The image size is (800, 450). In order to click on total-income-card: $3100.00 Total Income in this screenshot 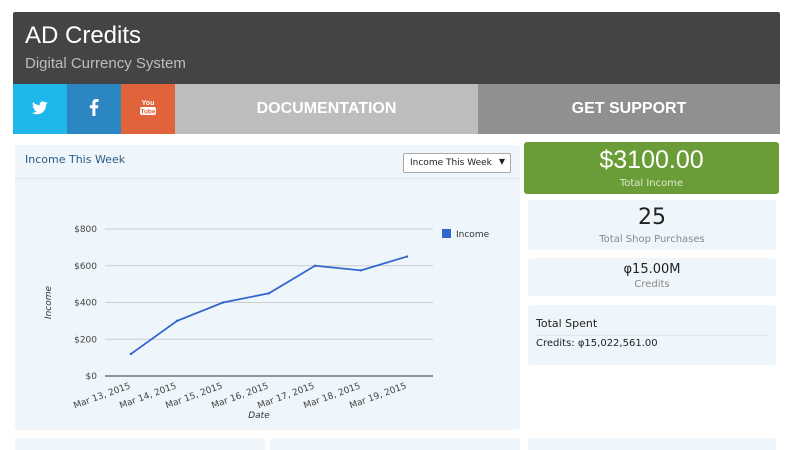, I will do `click(651, 168)`.